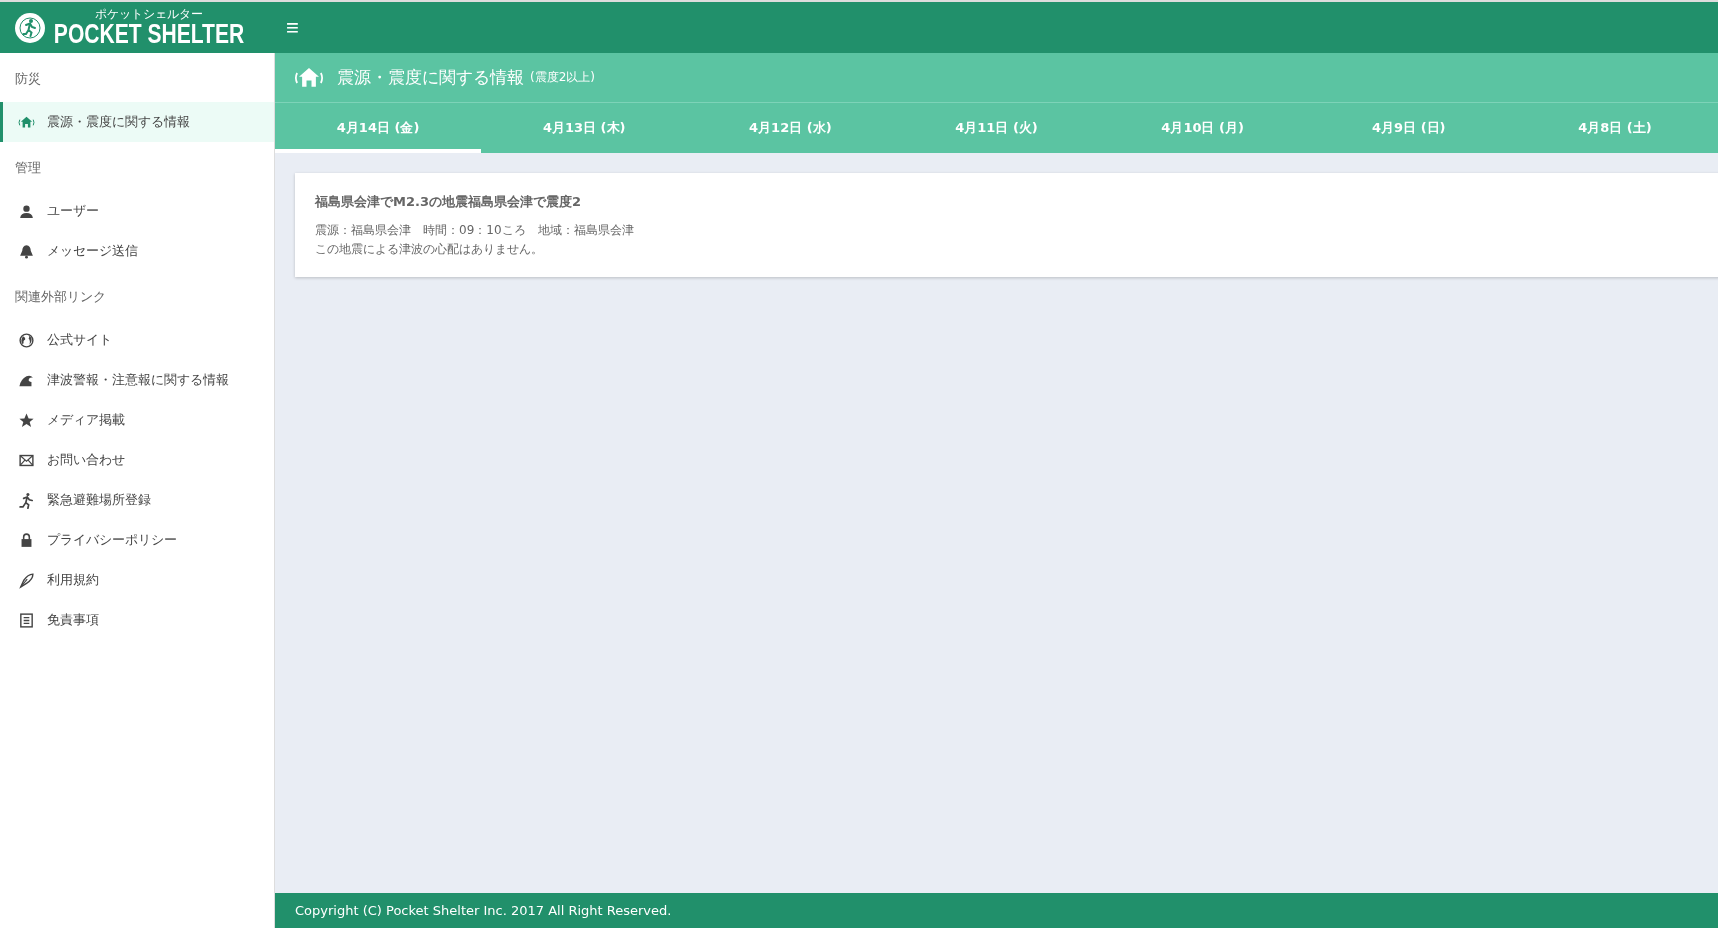  What do you see at coordinates (448, 202) in the screenshot?
I see `event-title: 福島県会津でM2.3の地震福島県会津で震度2` at bounding box center [448, 202].